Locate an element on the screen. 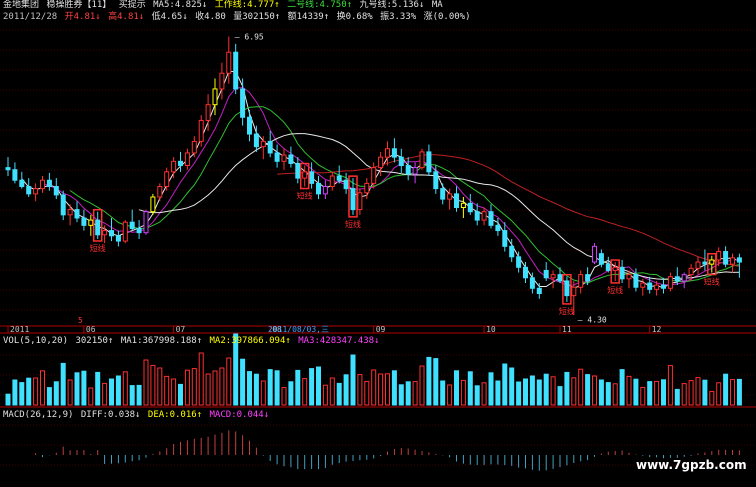  x-tick-label: 07 is located at coordinates (181, 329).